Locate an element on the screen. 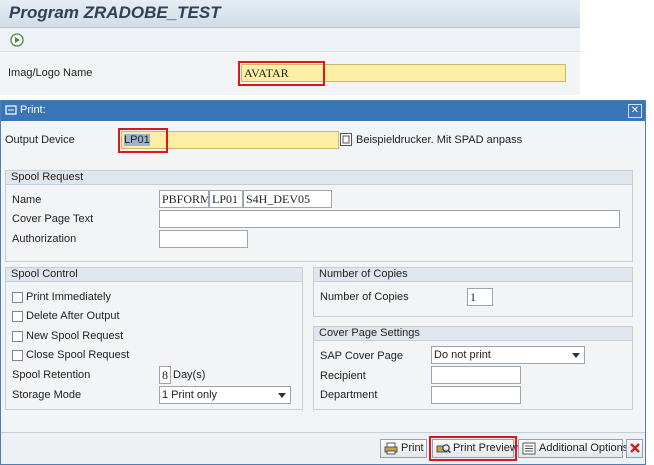 The height and width of the screenshot is (465, 654). number-of-copies-label: Number of Copies is located at coordinates (364, 297).